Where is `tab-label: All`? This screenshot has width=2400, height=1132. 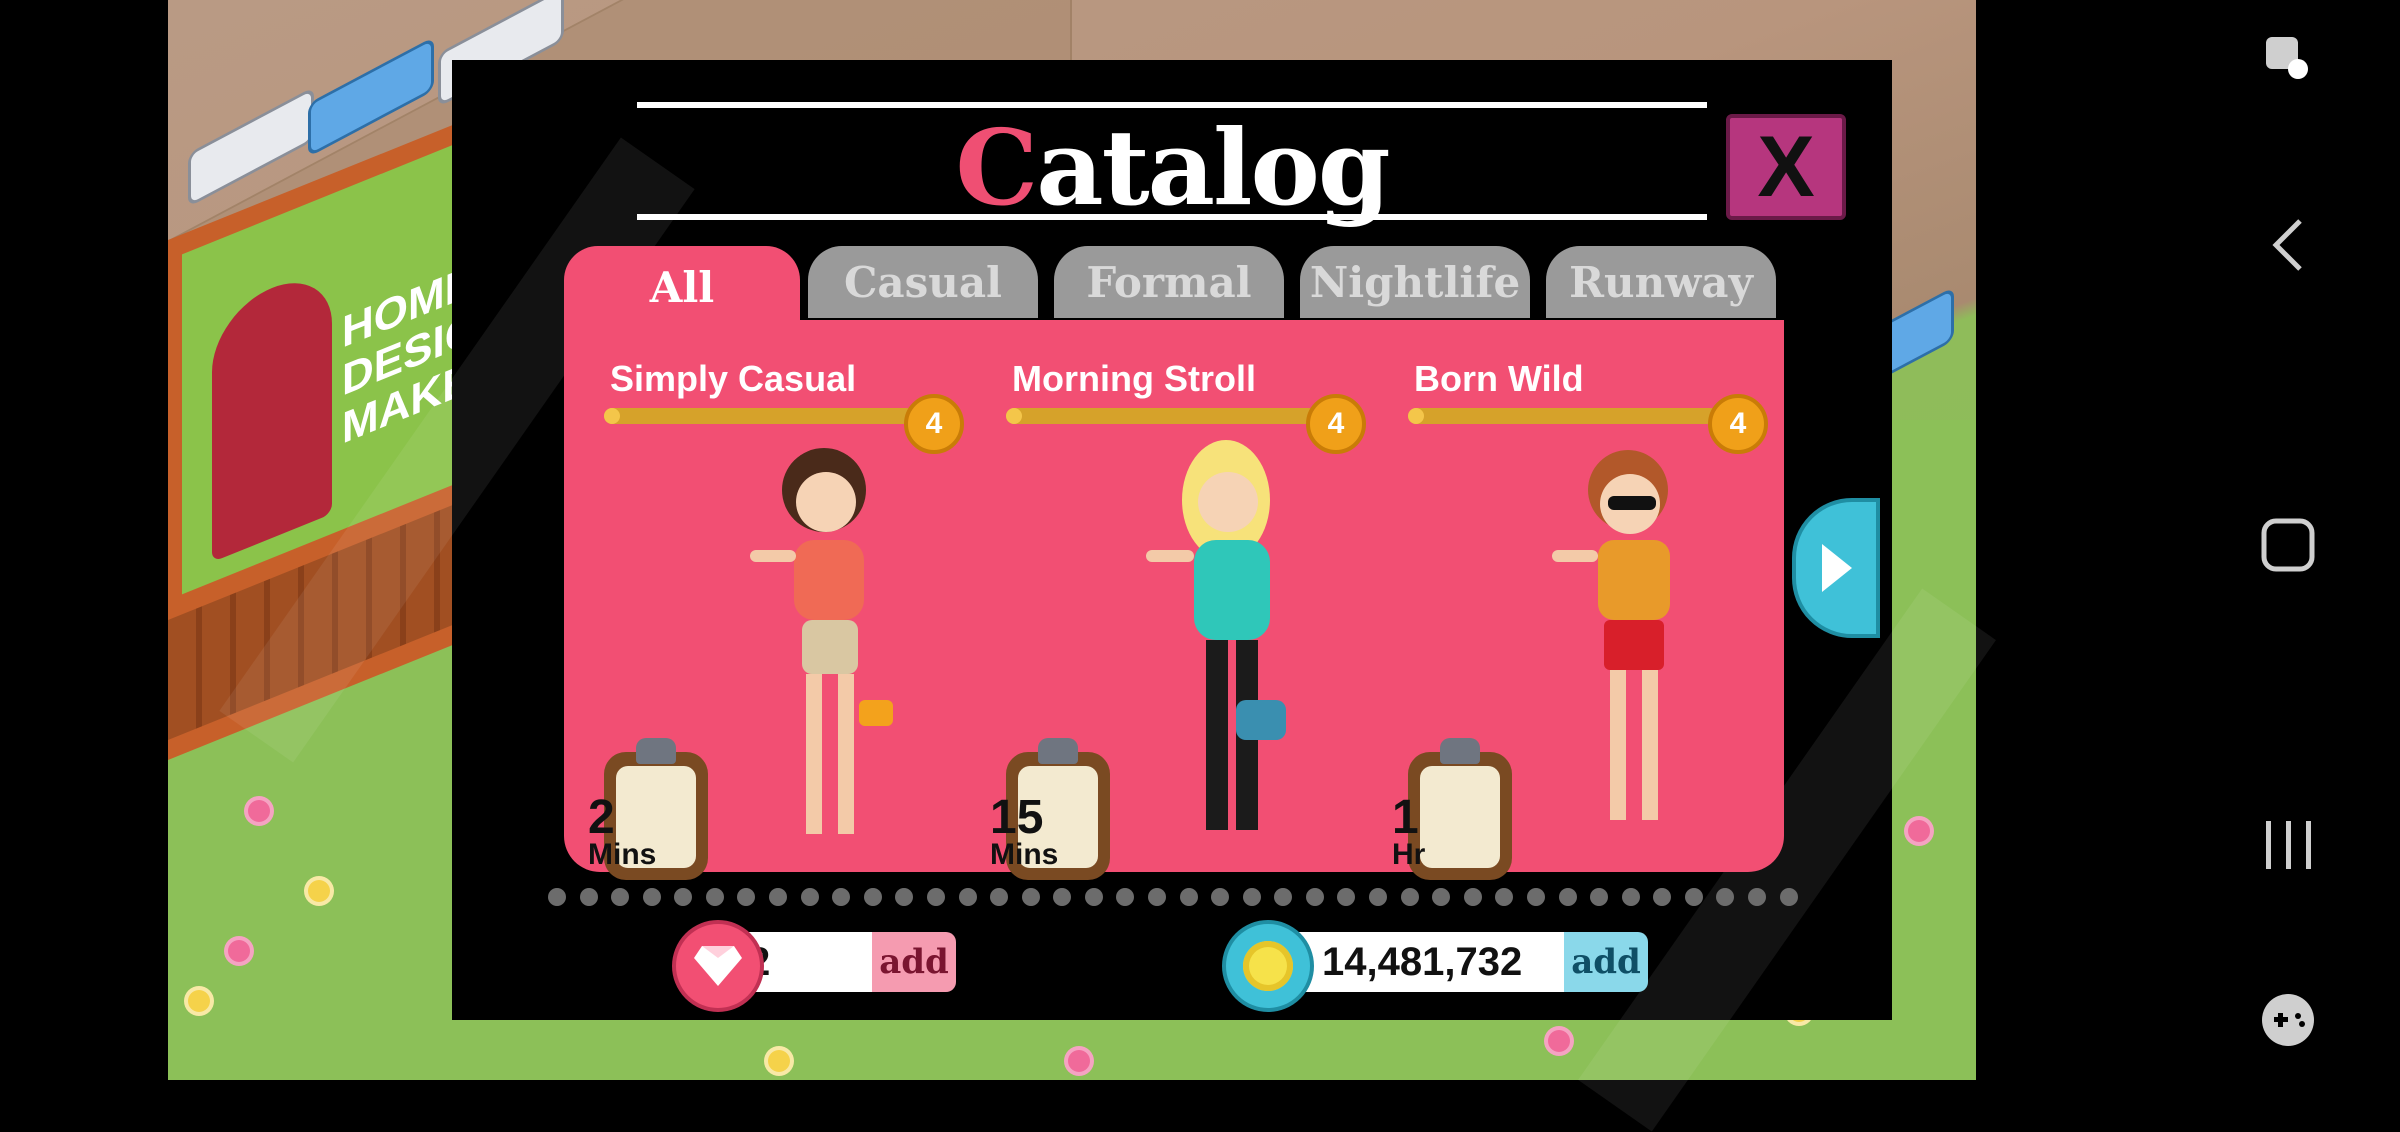 tab-label: All is located at coordinates (682, 287).